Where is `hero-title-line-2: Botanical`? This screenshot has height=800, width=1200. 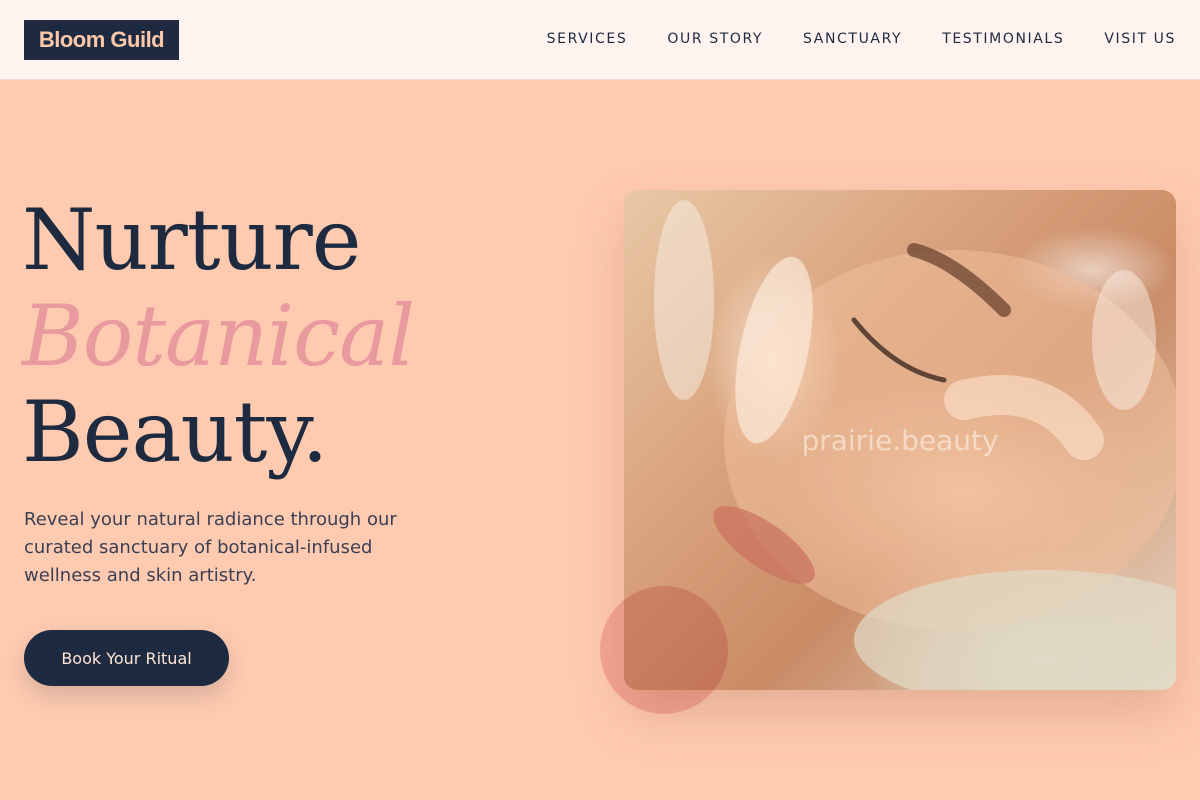
hero-title-line-2: Botanical is located at coordinates (218, 336).